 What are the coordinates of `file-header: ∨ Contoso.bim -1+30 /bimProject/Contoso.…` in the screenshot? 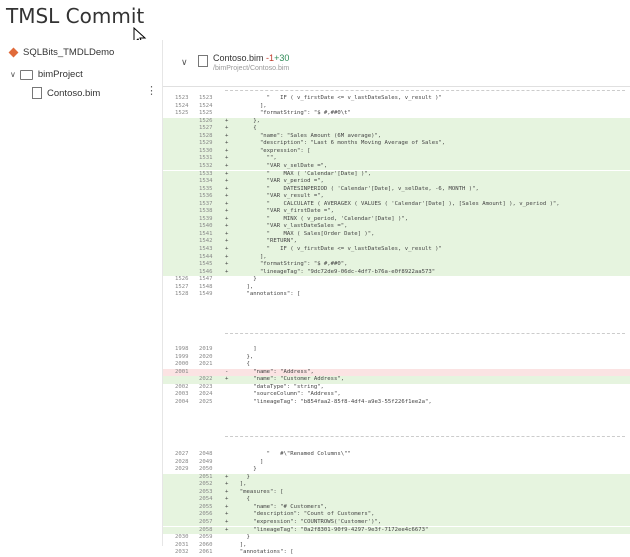 It's located at (396, 63).